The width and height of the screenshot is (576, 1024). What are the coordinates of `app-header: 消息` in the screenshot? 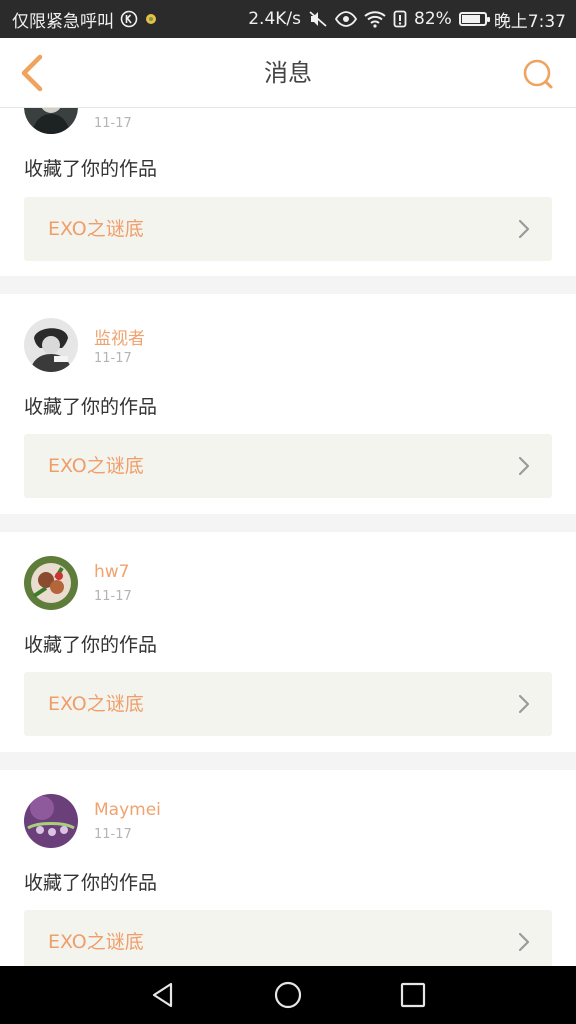 It's located at (288, 73).